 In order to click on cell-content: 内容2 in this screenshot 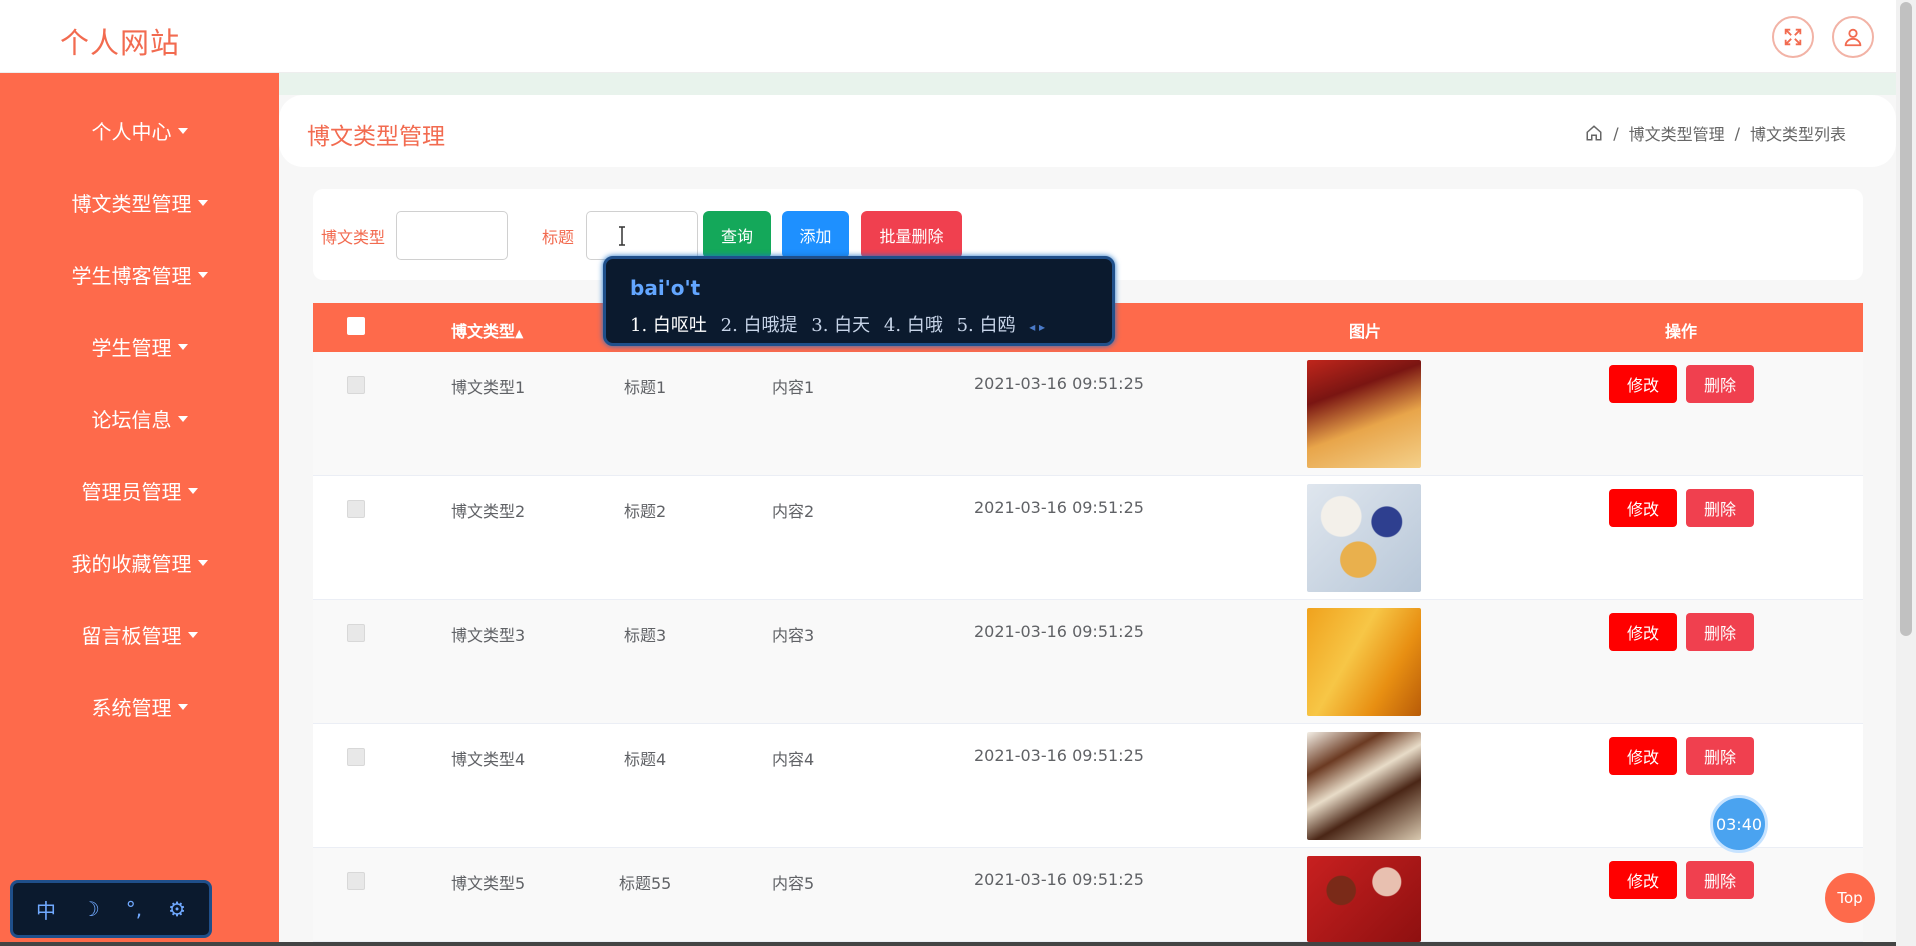, I will do `click(793, 511)`.